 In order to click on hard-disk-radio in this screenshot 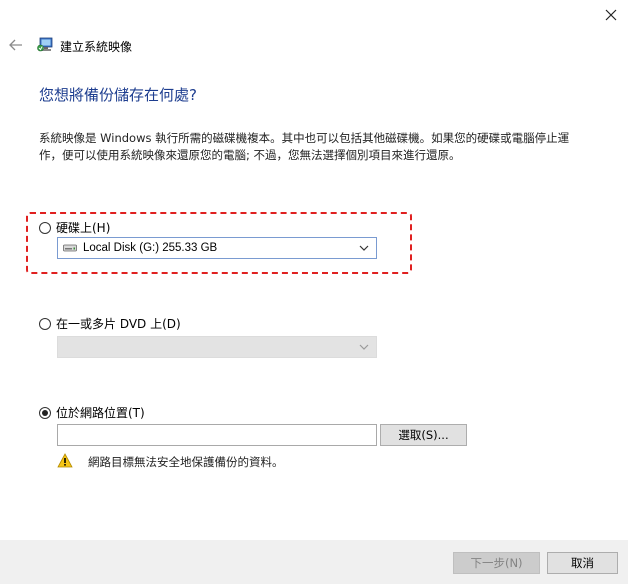, I will do `click(45, 227)`.